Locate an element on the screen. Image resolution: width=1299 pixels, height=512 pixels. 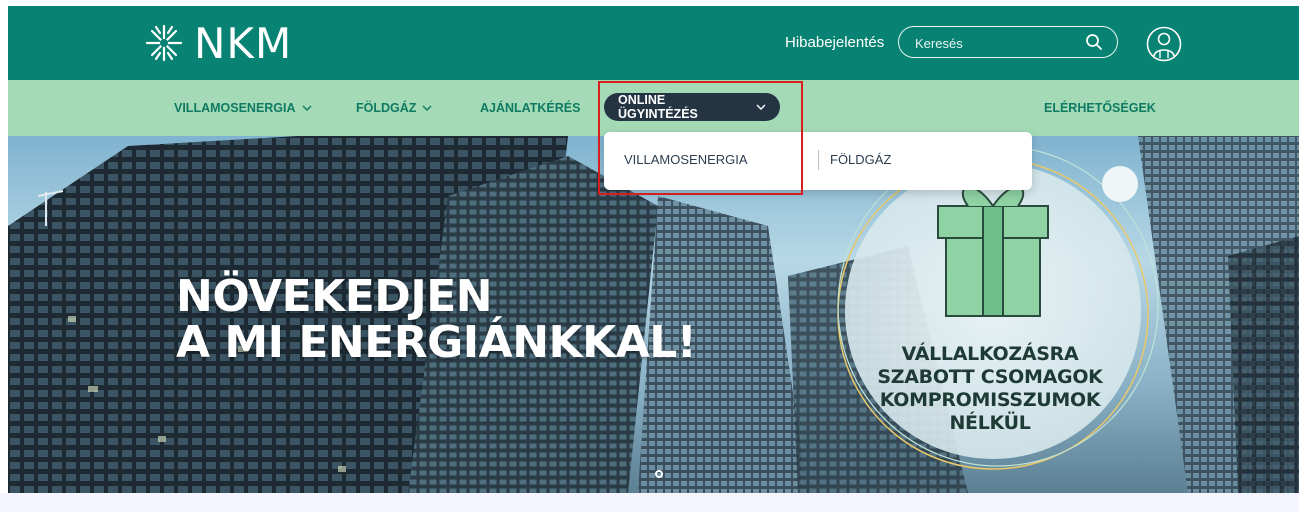
nav-item-label: ELÉRHETŐSÉGEK is located at coordinates (1100, 108).